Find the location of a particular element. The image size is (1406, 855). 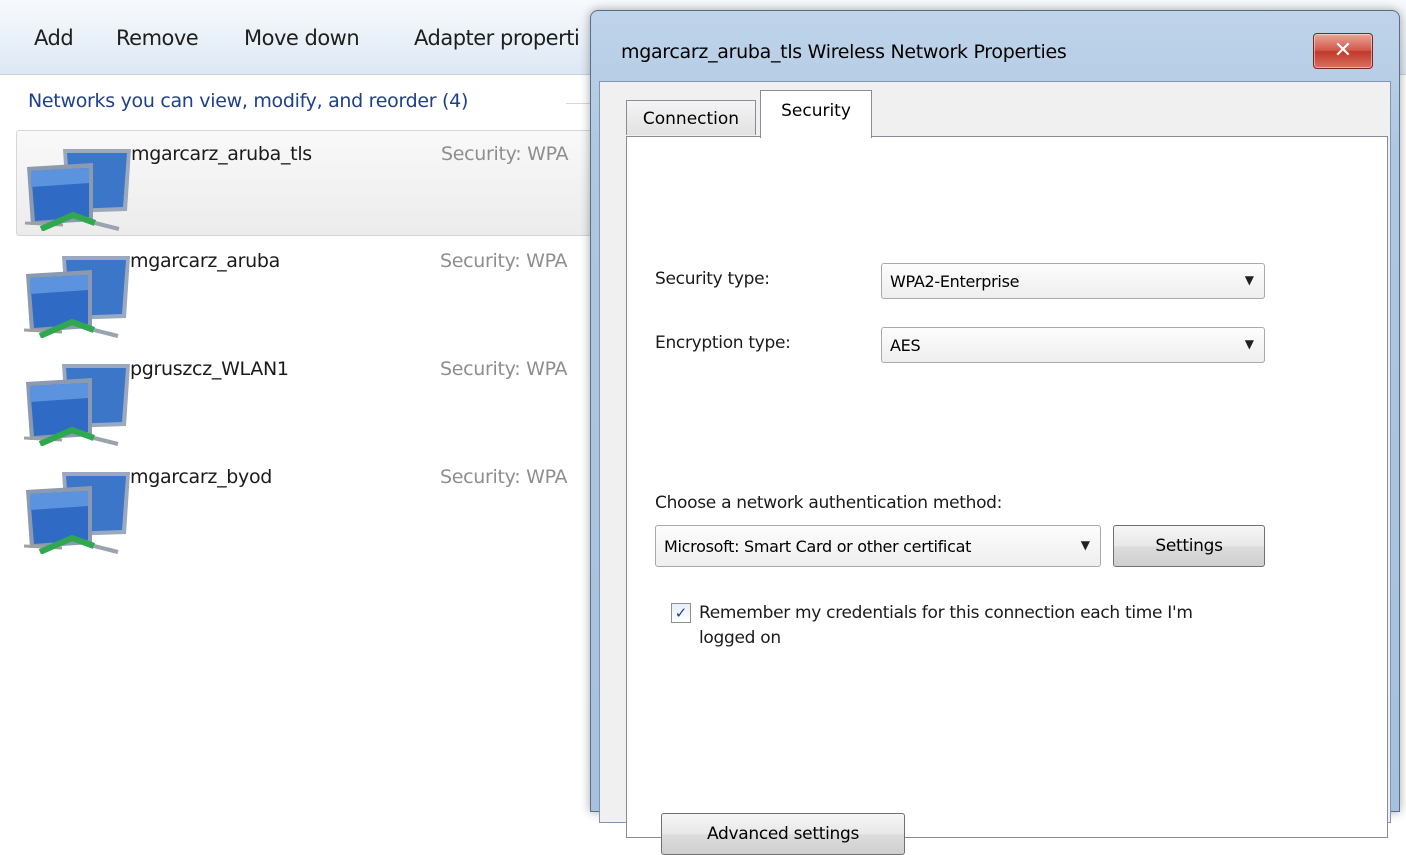

advanced-settings-button: Advanced settings is located at coordinates (783, 834).